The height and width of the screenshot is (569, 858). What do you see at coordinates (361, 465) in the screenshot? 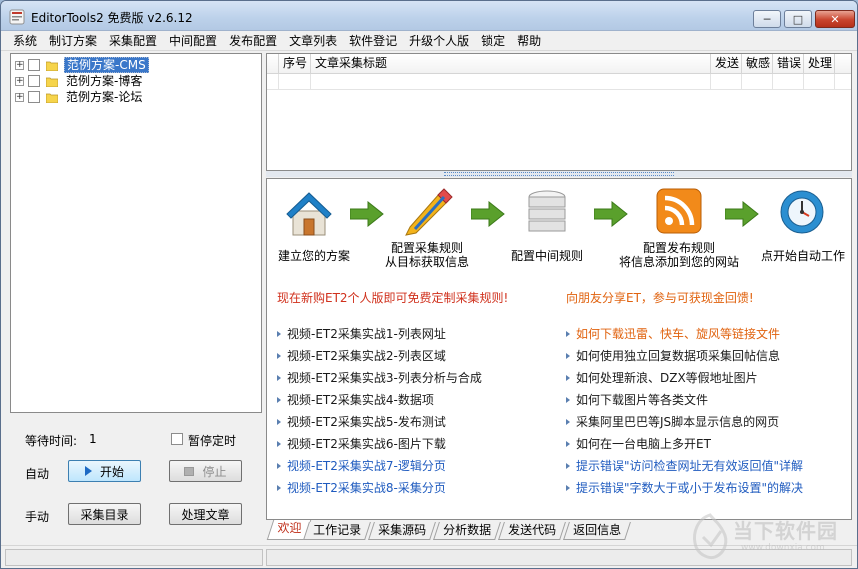
I see `tutorial-link: 视频-ET2采集实战7-逻辑分页` at bounding box center [361, 465].